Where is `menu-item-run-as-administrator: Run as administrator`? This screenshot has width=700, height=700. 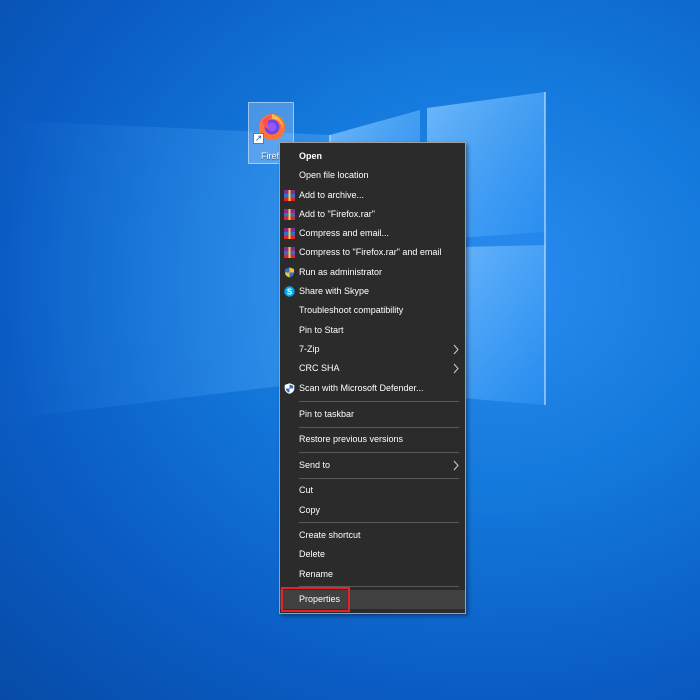
menu-item-run-as-administrator: Run as administrator is located at coordinates (372, 272).